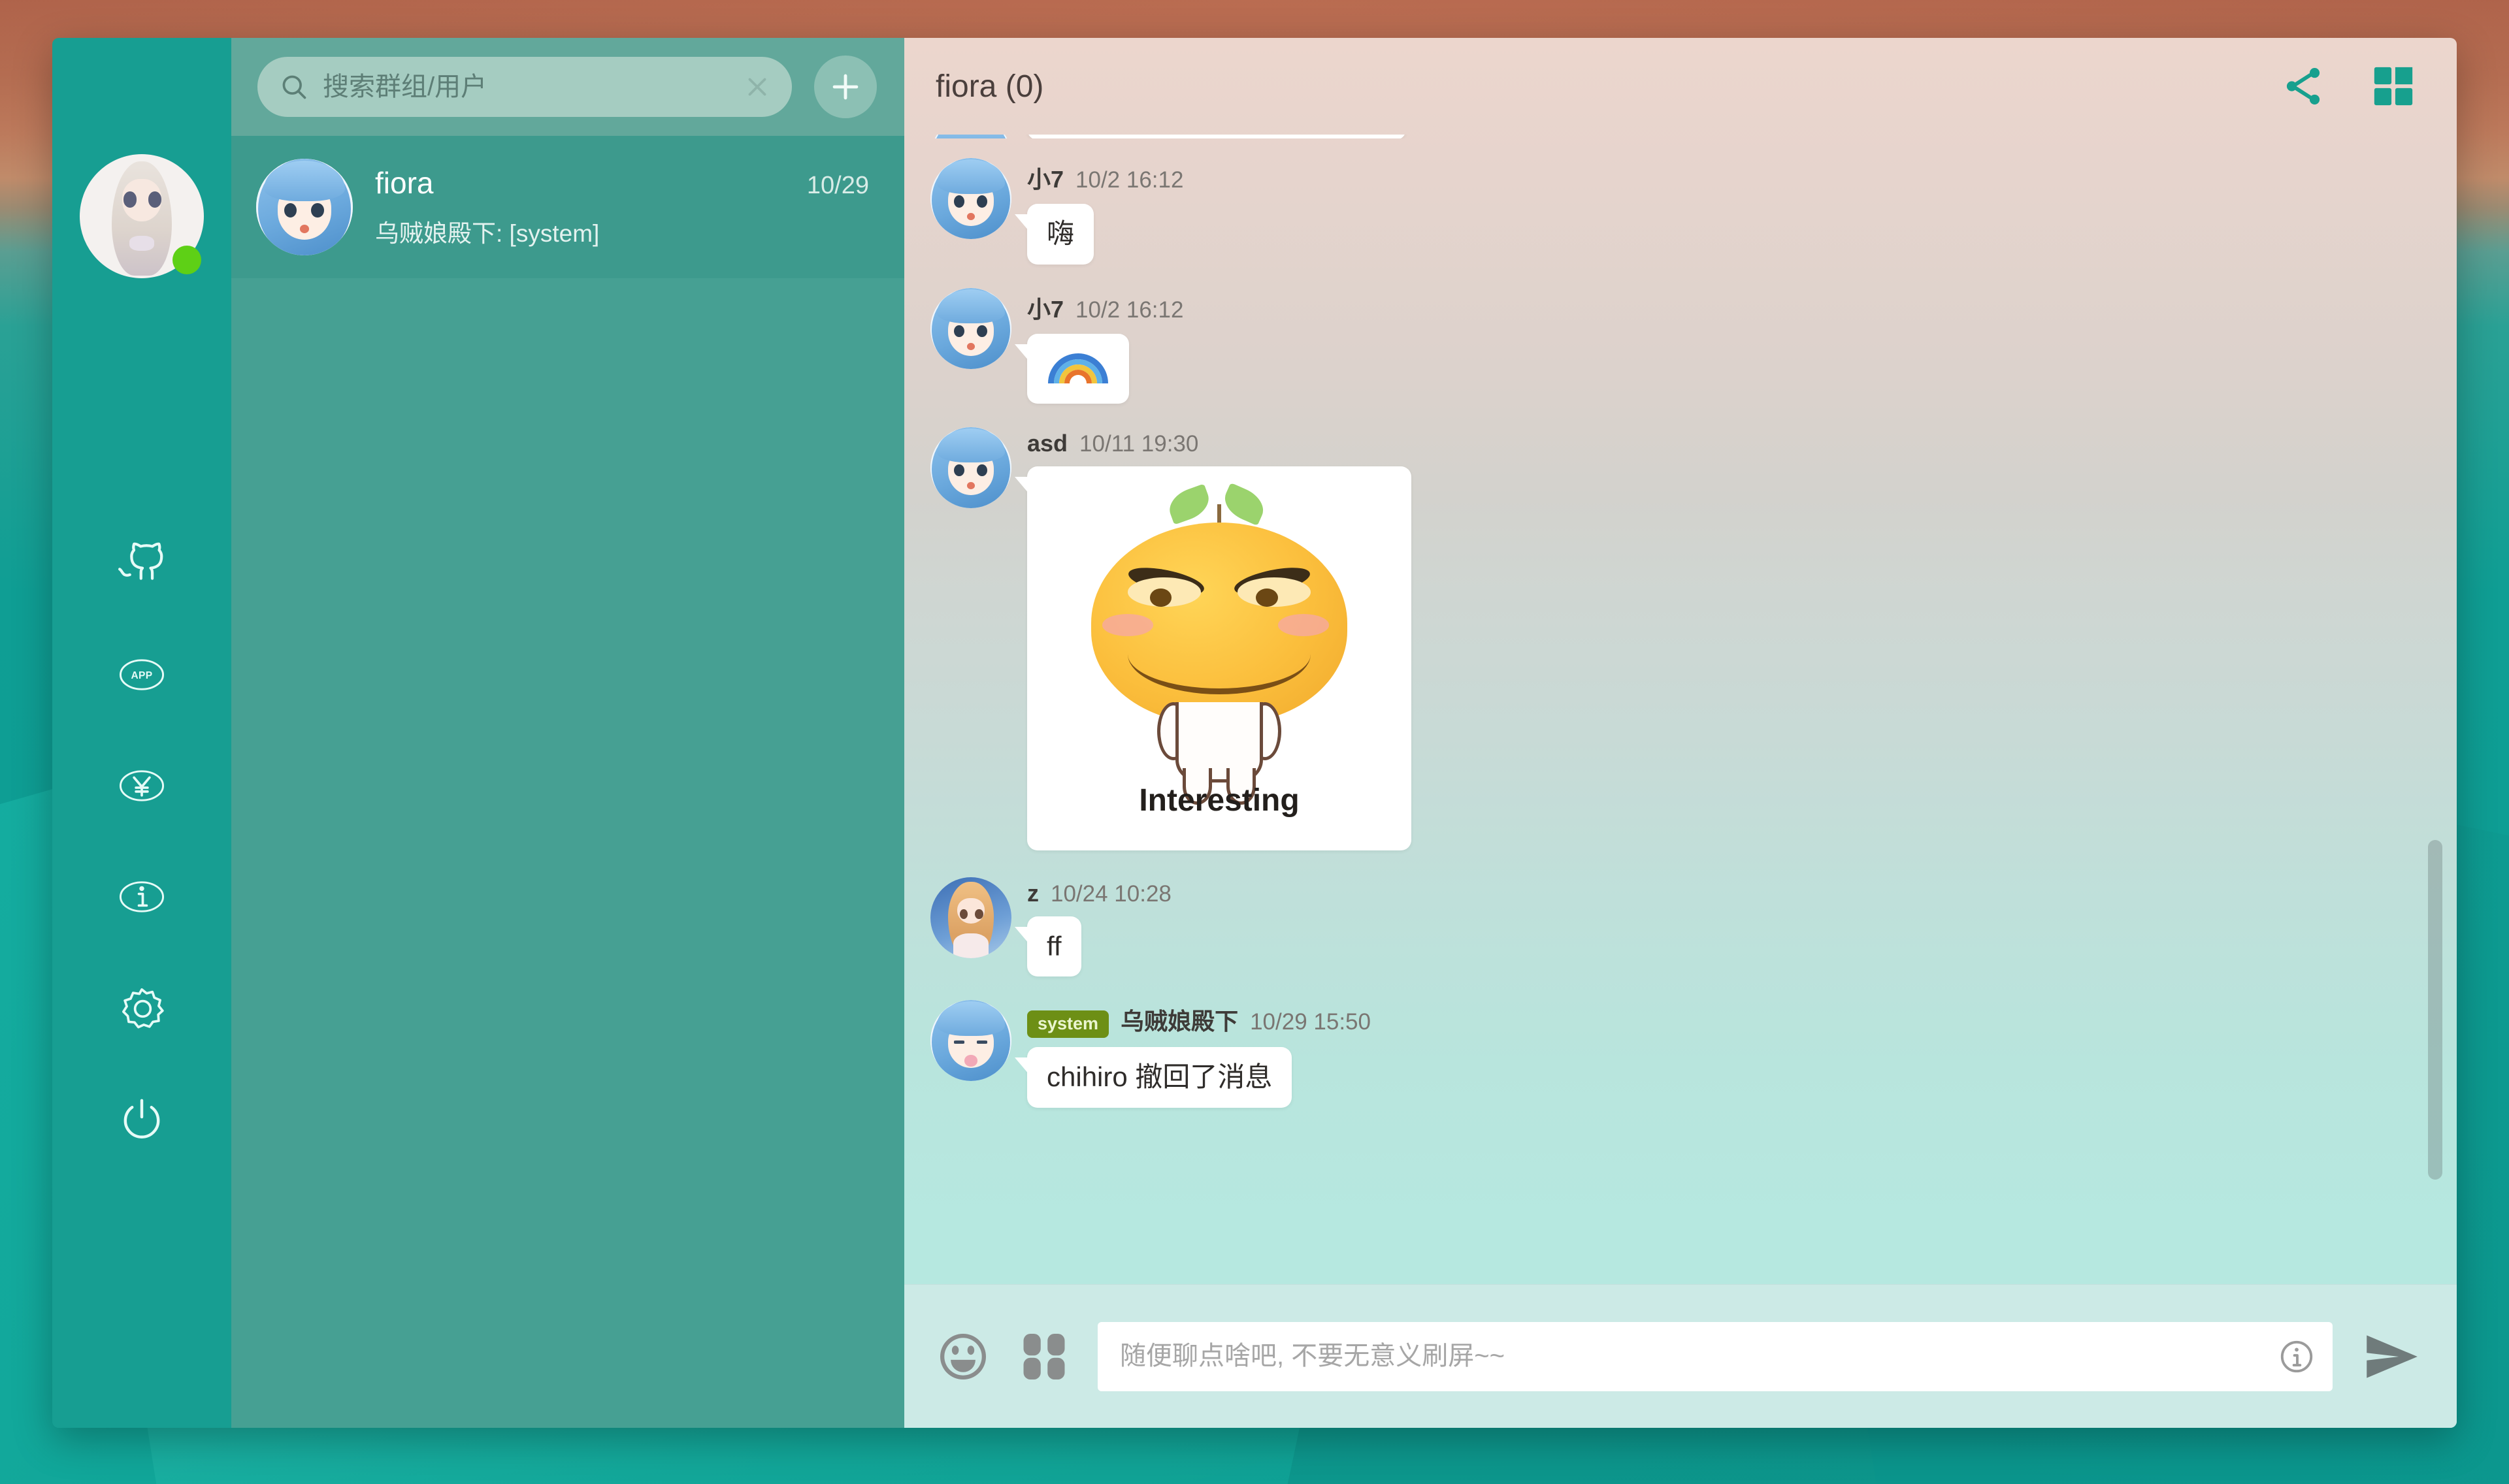  Describe the element at coordinates (142, 786) in the screenshot. I see `reward-icon` at that location.